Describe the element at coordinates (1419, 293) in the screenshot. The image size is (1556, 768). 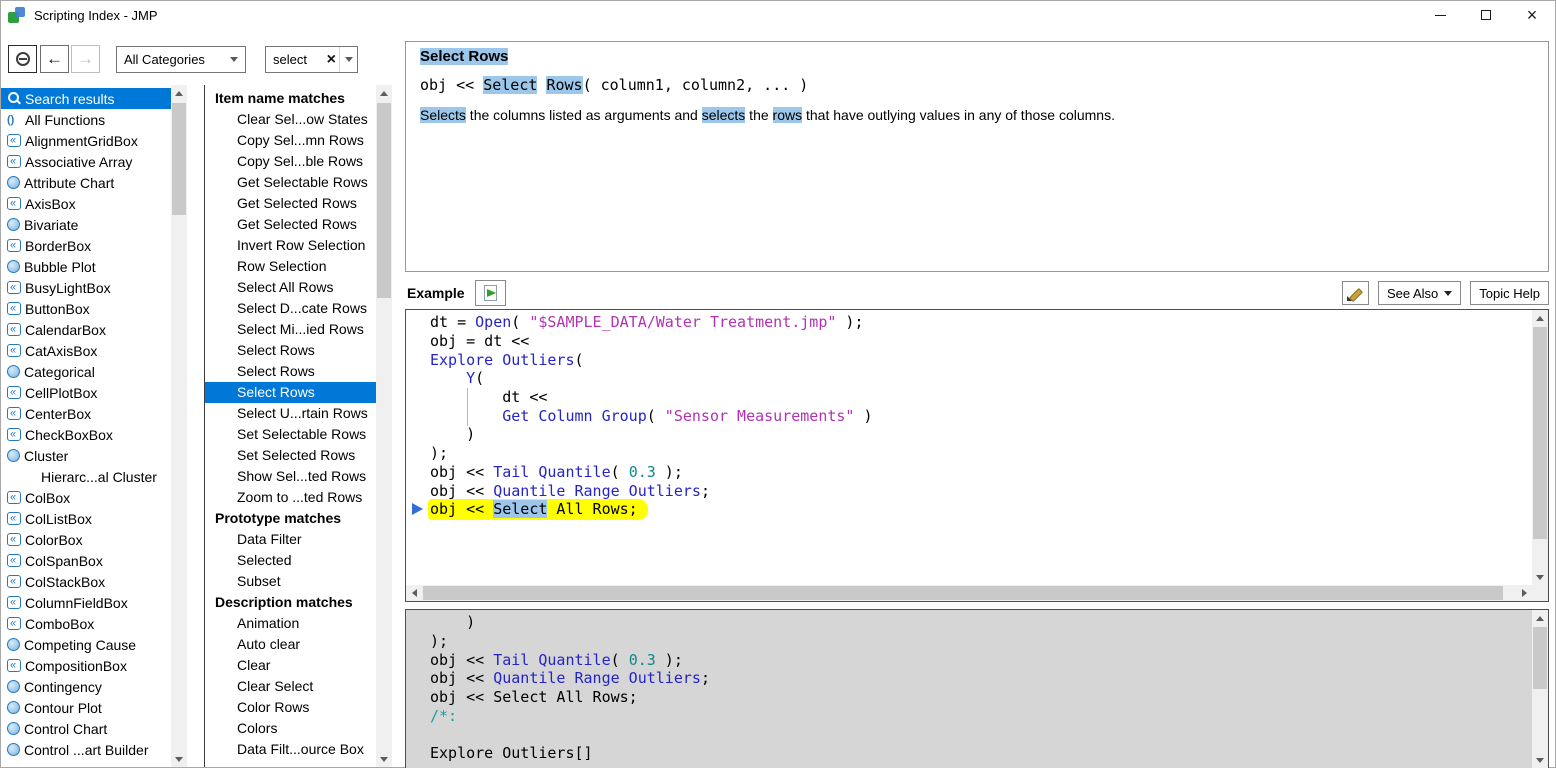
I see `see-also-button: See Also` at that location.